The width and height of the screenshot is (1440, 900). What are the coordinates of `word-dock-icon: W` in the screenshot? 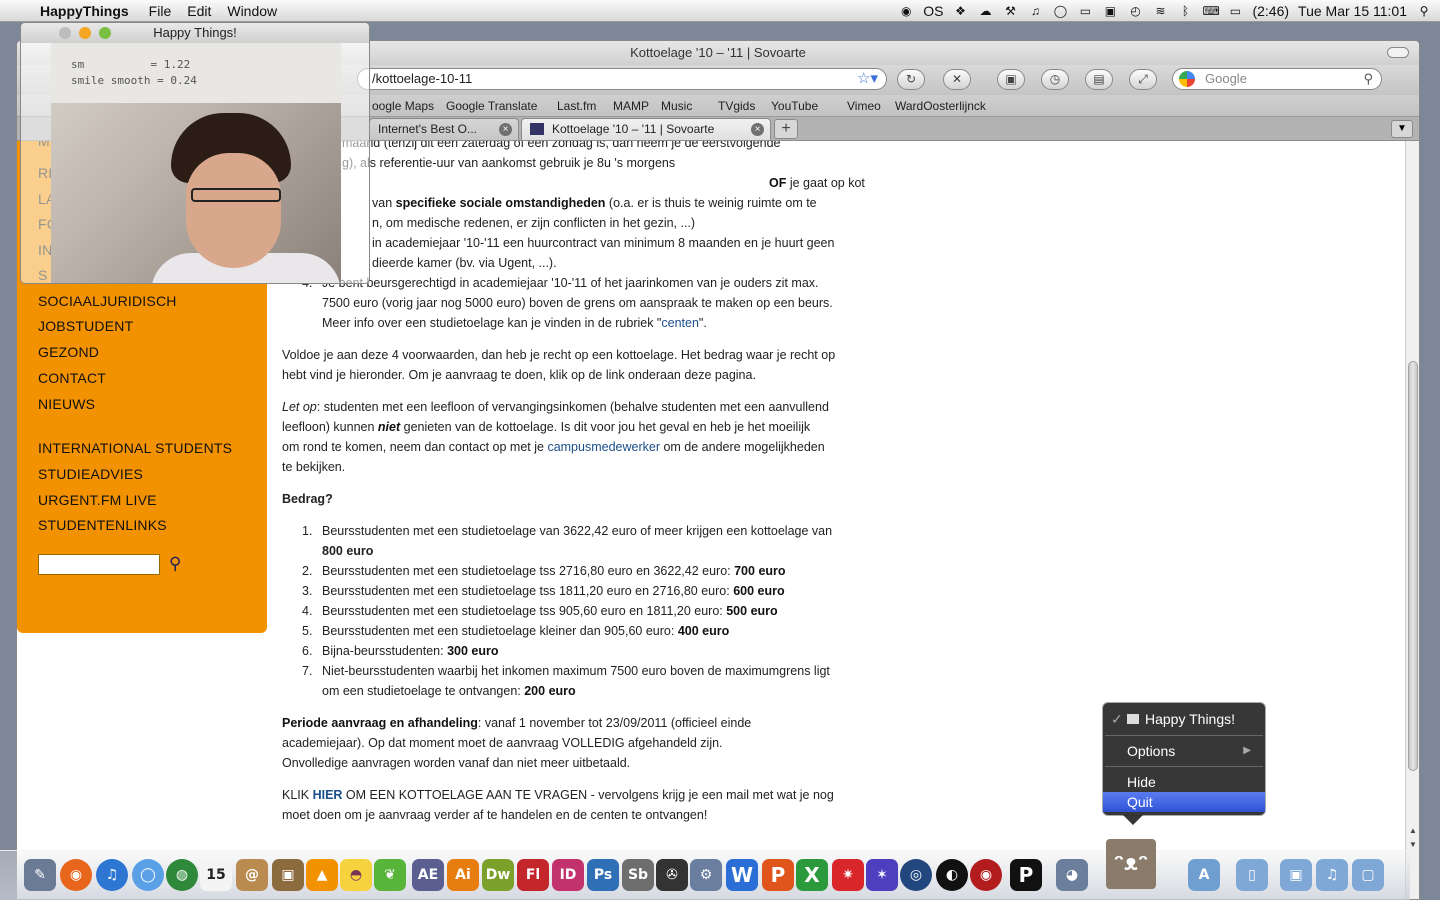 It's located at (742, 875).